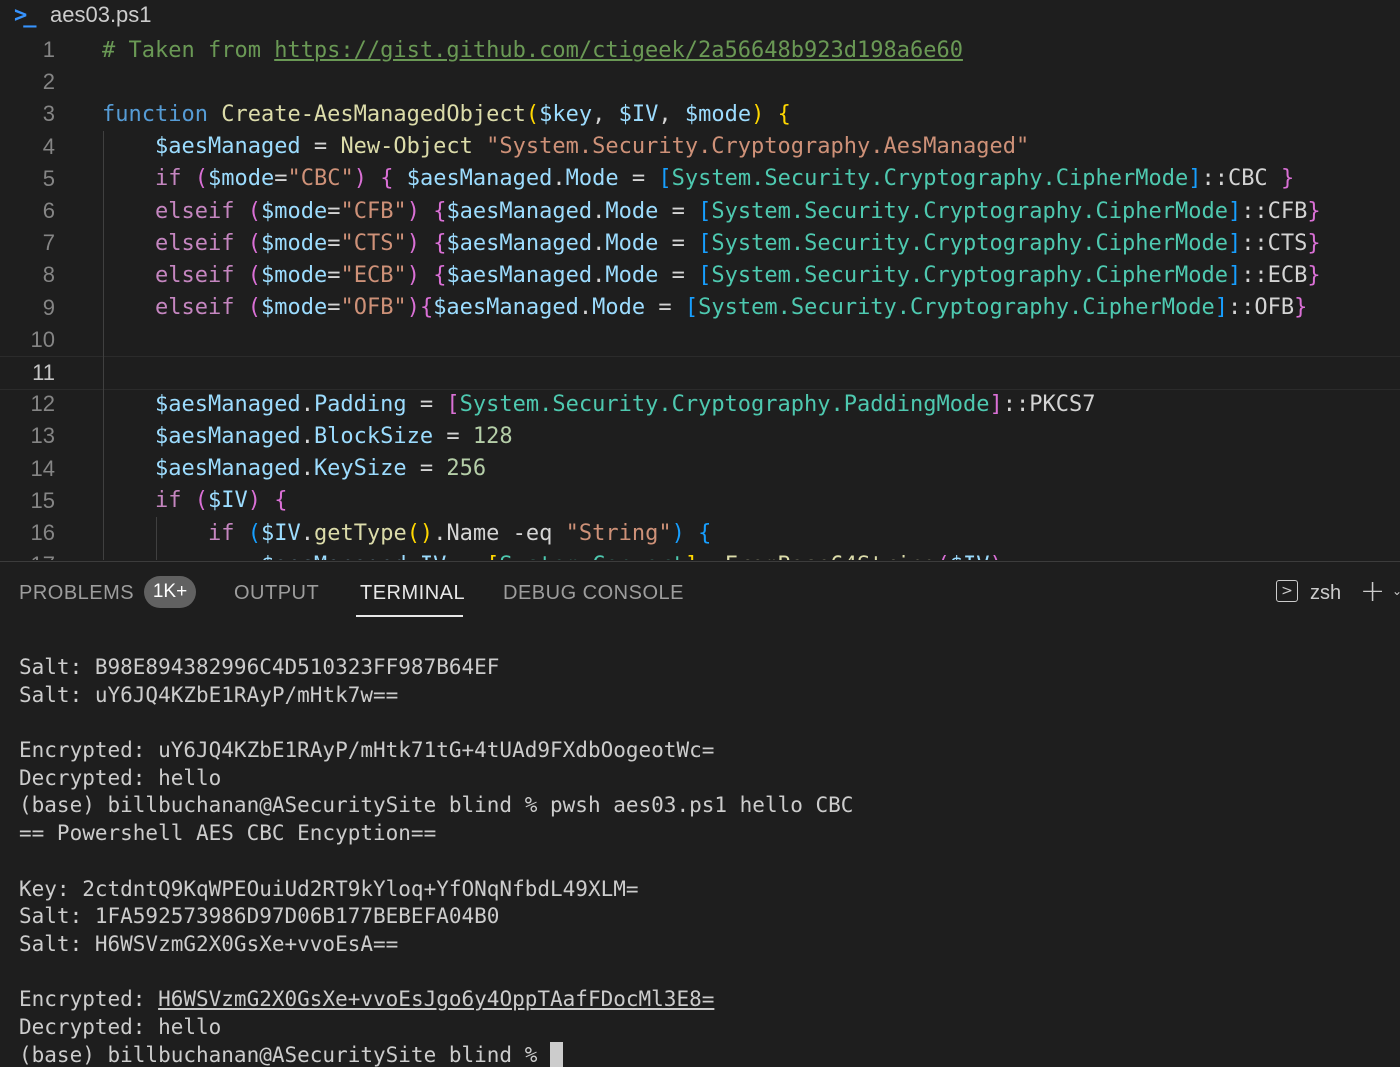 The width and height of the screenshot is (1400, 1067). What do you see at coordinates (700, 340) in the screenshot?
I see `code-line: 10` at bounding box center [700, 340].